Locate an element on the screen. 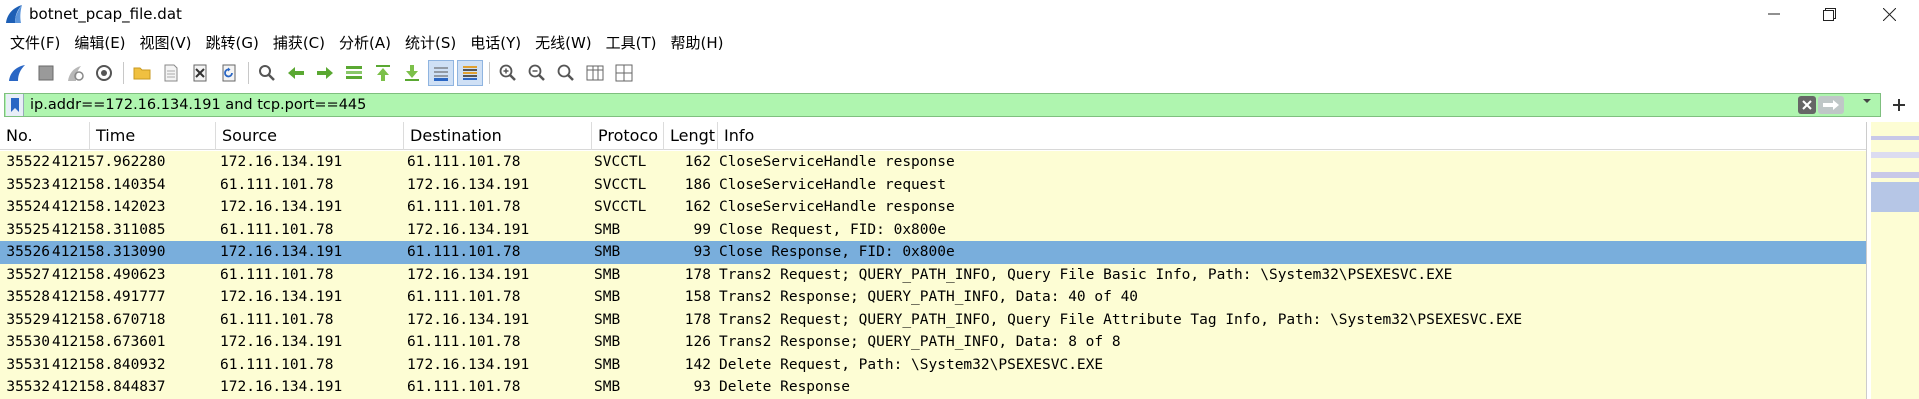 Image resolution: width=1919 pixels, height=399 pixels. save-file-button is located at coordinates (171, 73).